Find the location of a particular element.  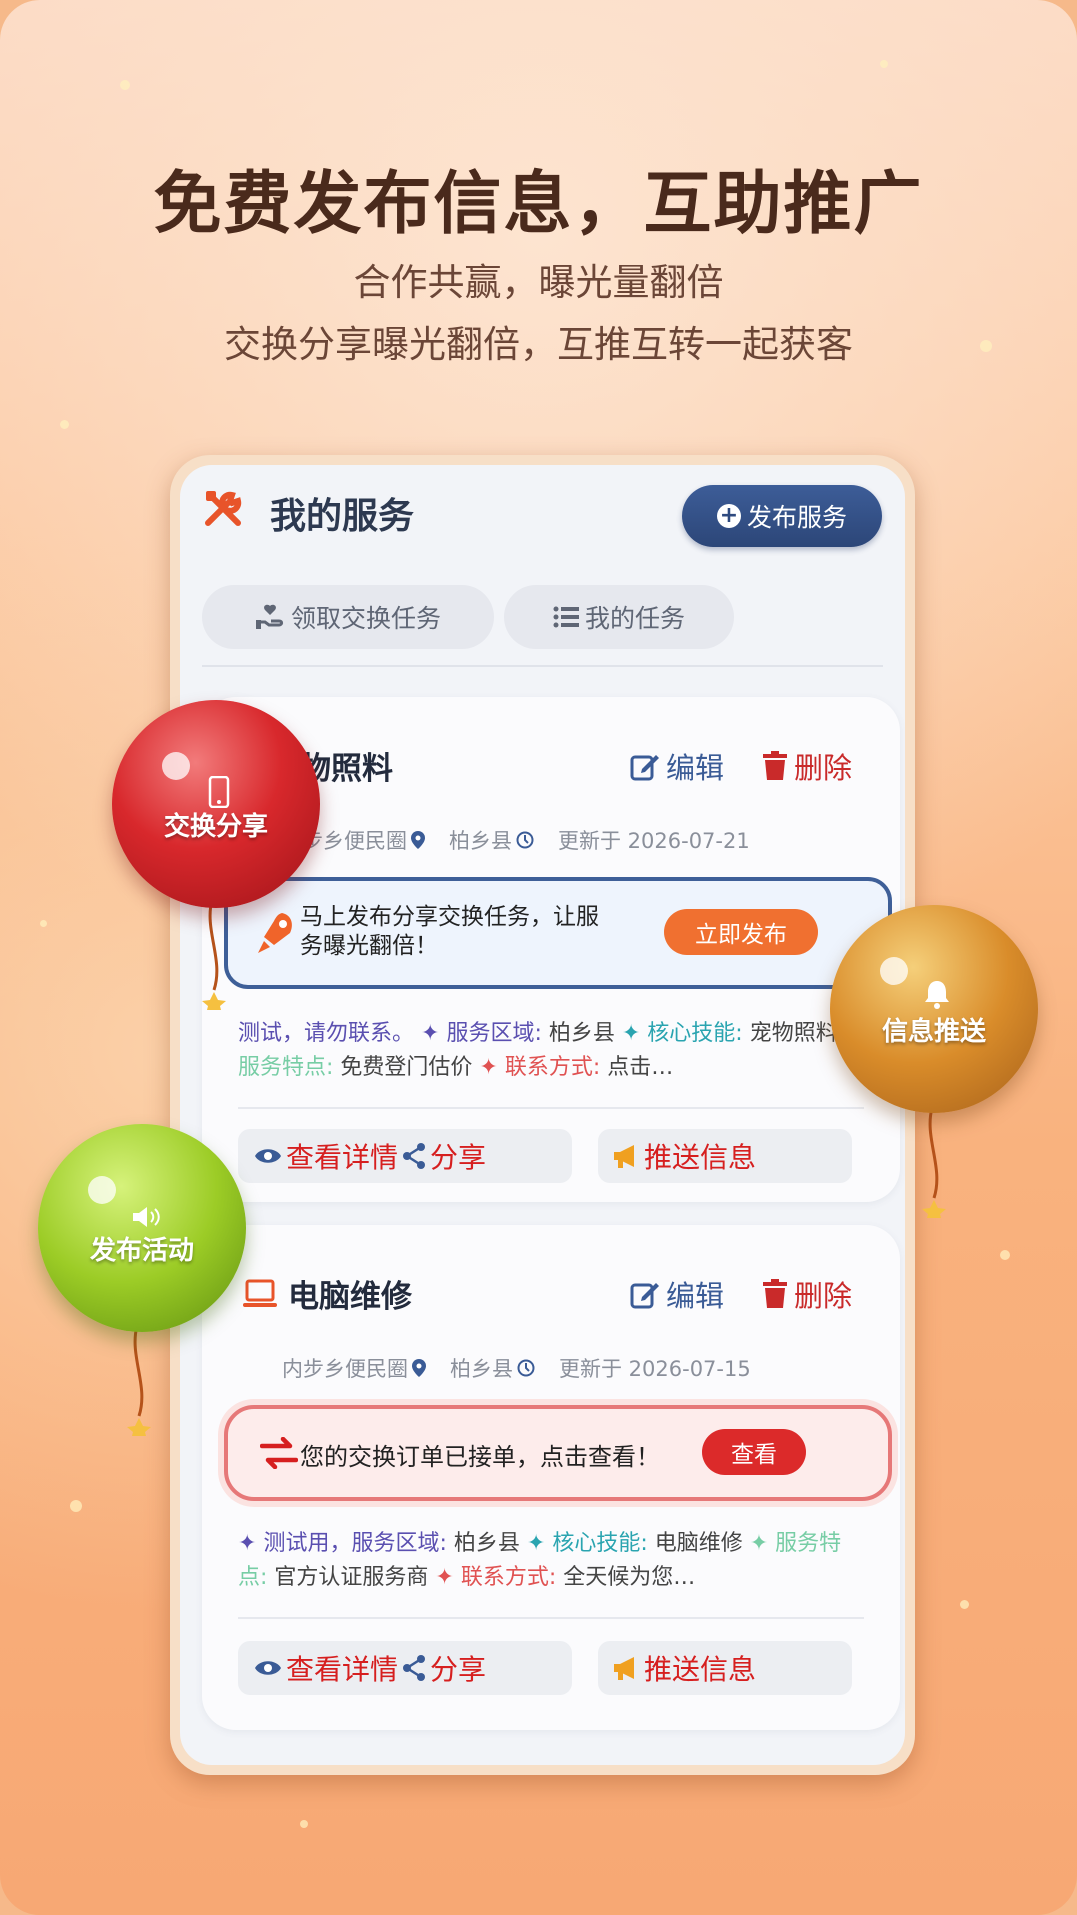

view-order-button: 查看 is located at coordinates (754, 1452).